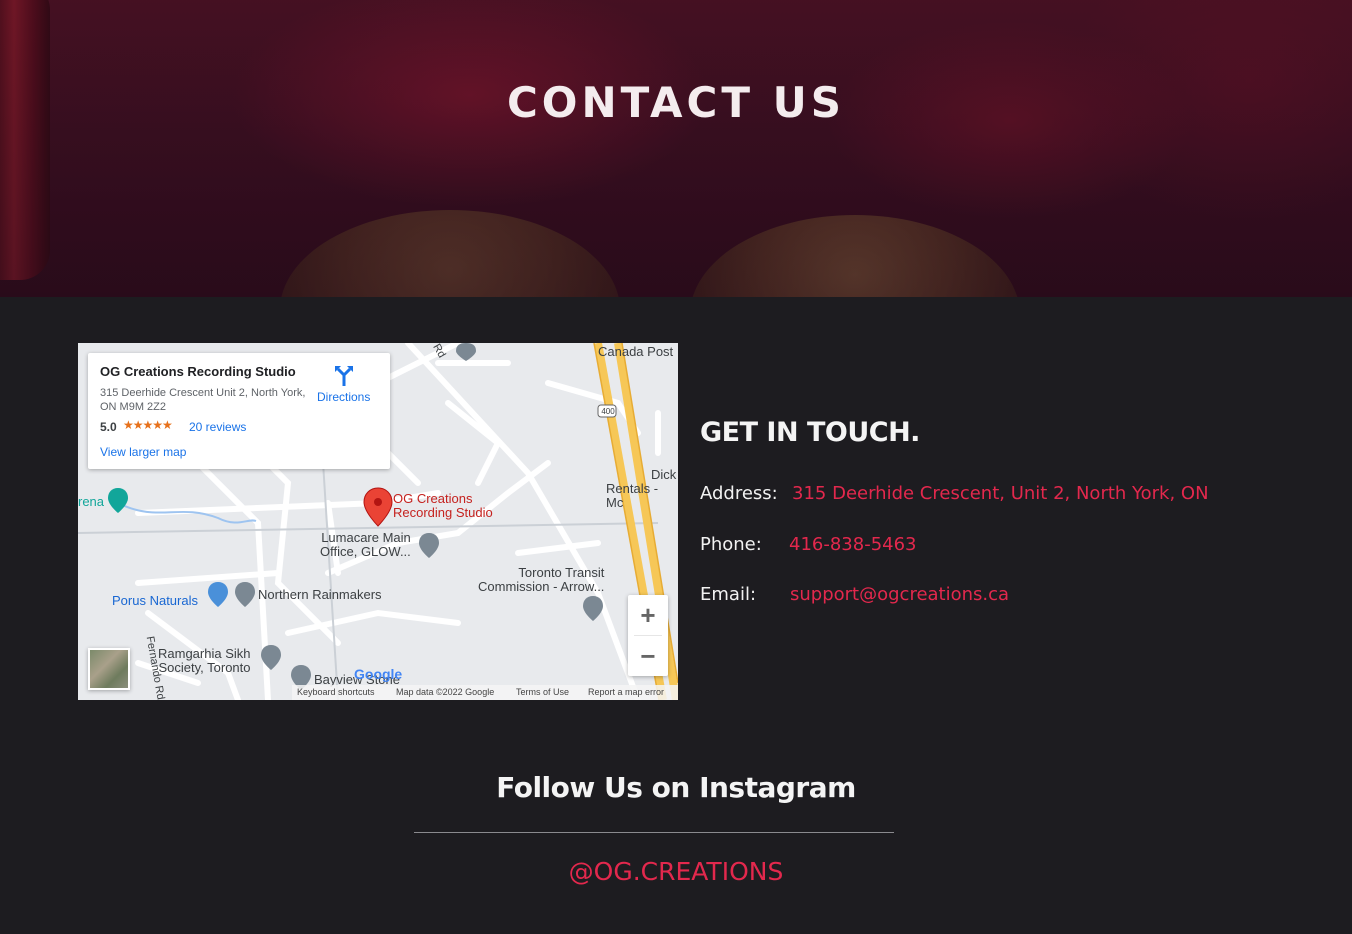  I want to click on terms-of-use-link: Terms of Use, so click(542, 692).